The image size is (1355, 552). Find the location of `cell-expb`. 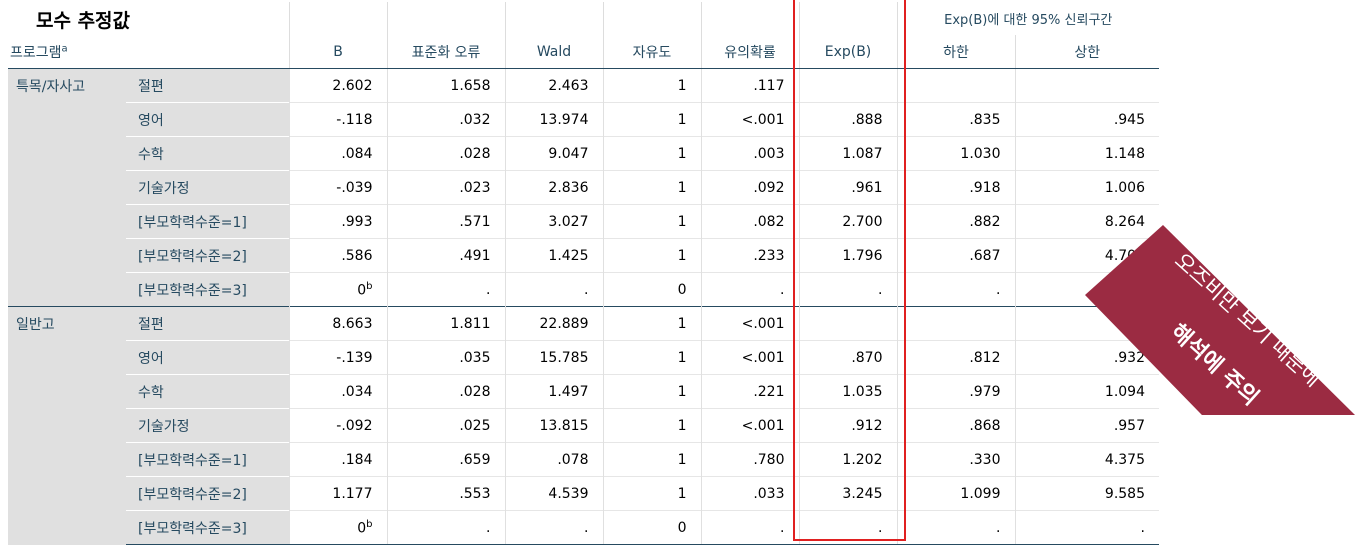

cell-expb is located at coordinates (847, 323).